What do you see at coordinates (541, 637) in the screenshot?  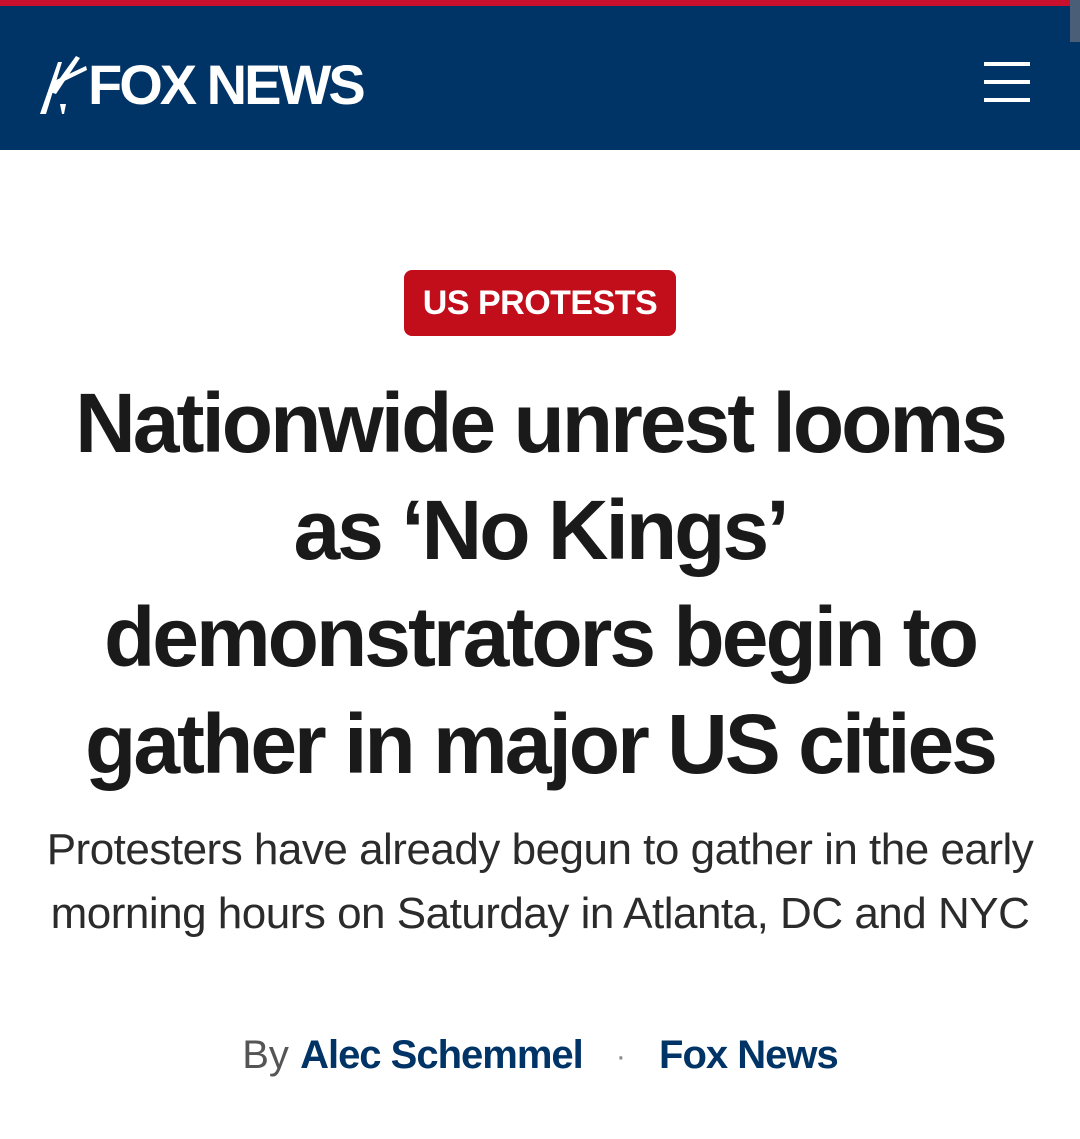 I see `headline-line: demonstrators begin to` at bounding box center [541, 637].